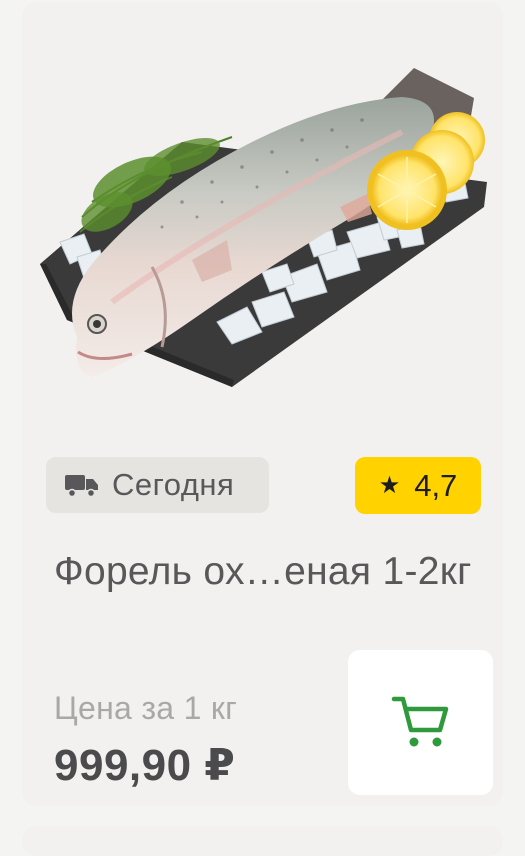 This screenshot has height=856, width=525. I want to click on rating-badge: ★ 4,7, so click(418, 485).